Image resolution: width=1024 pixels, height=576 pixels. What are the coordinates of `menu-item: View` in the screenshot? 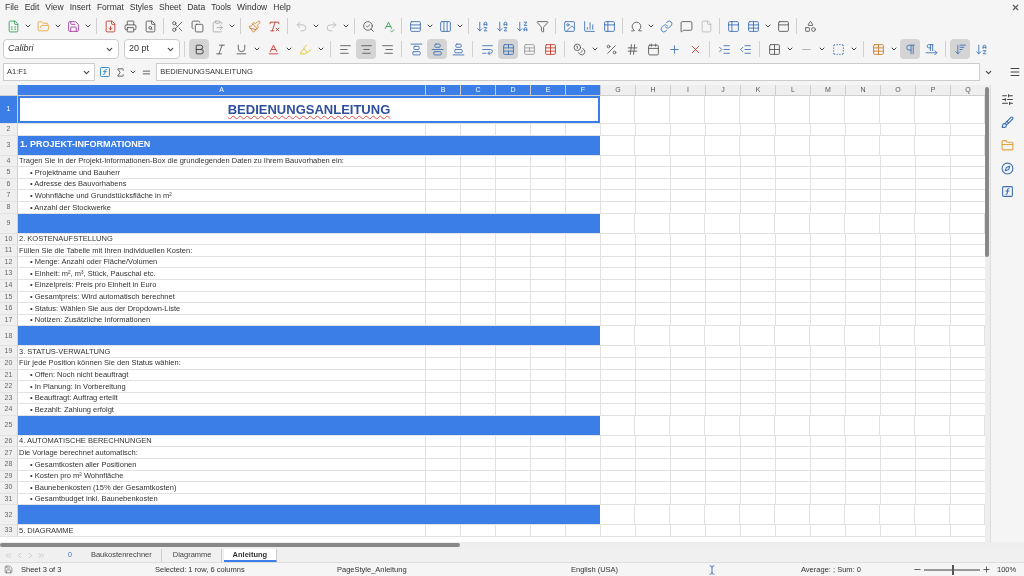 It's located at (54, 7).